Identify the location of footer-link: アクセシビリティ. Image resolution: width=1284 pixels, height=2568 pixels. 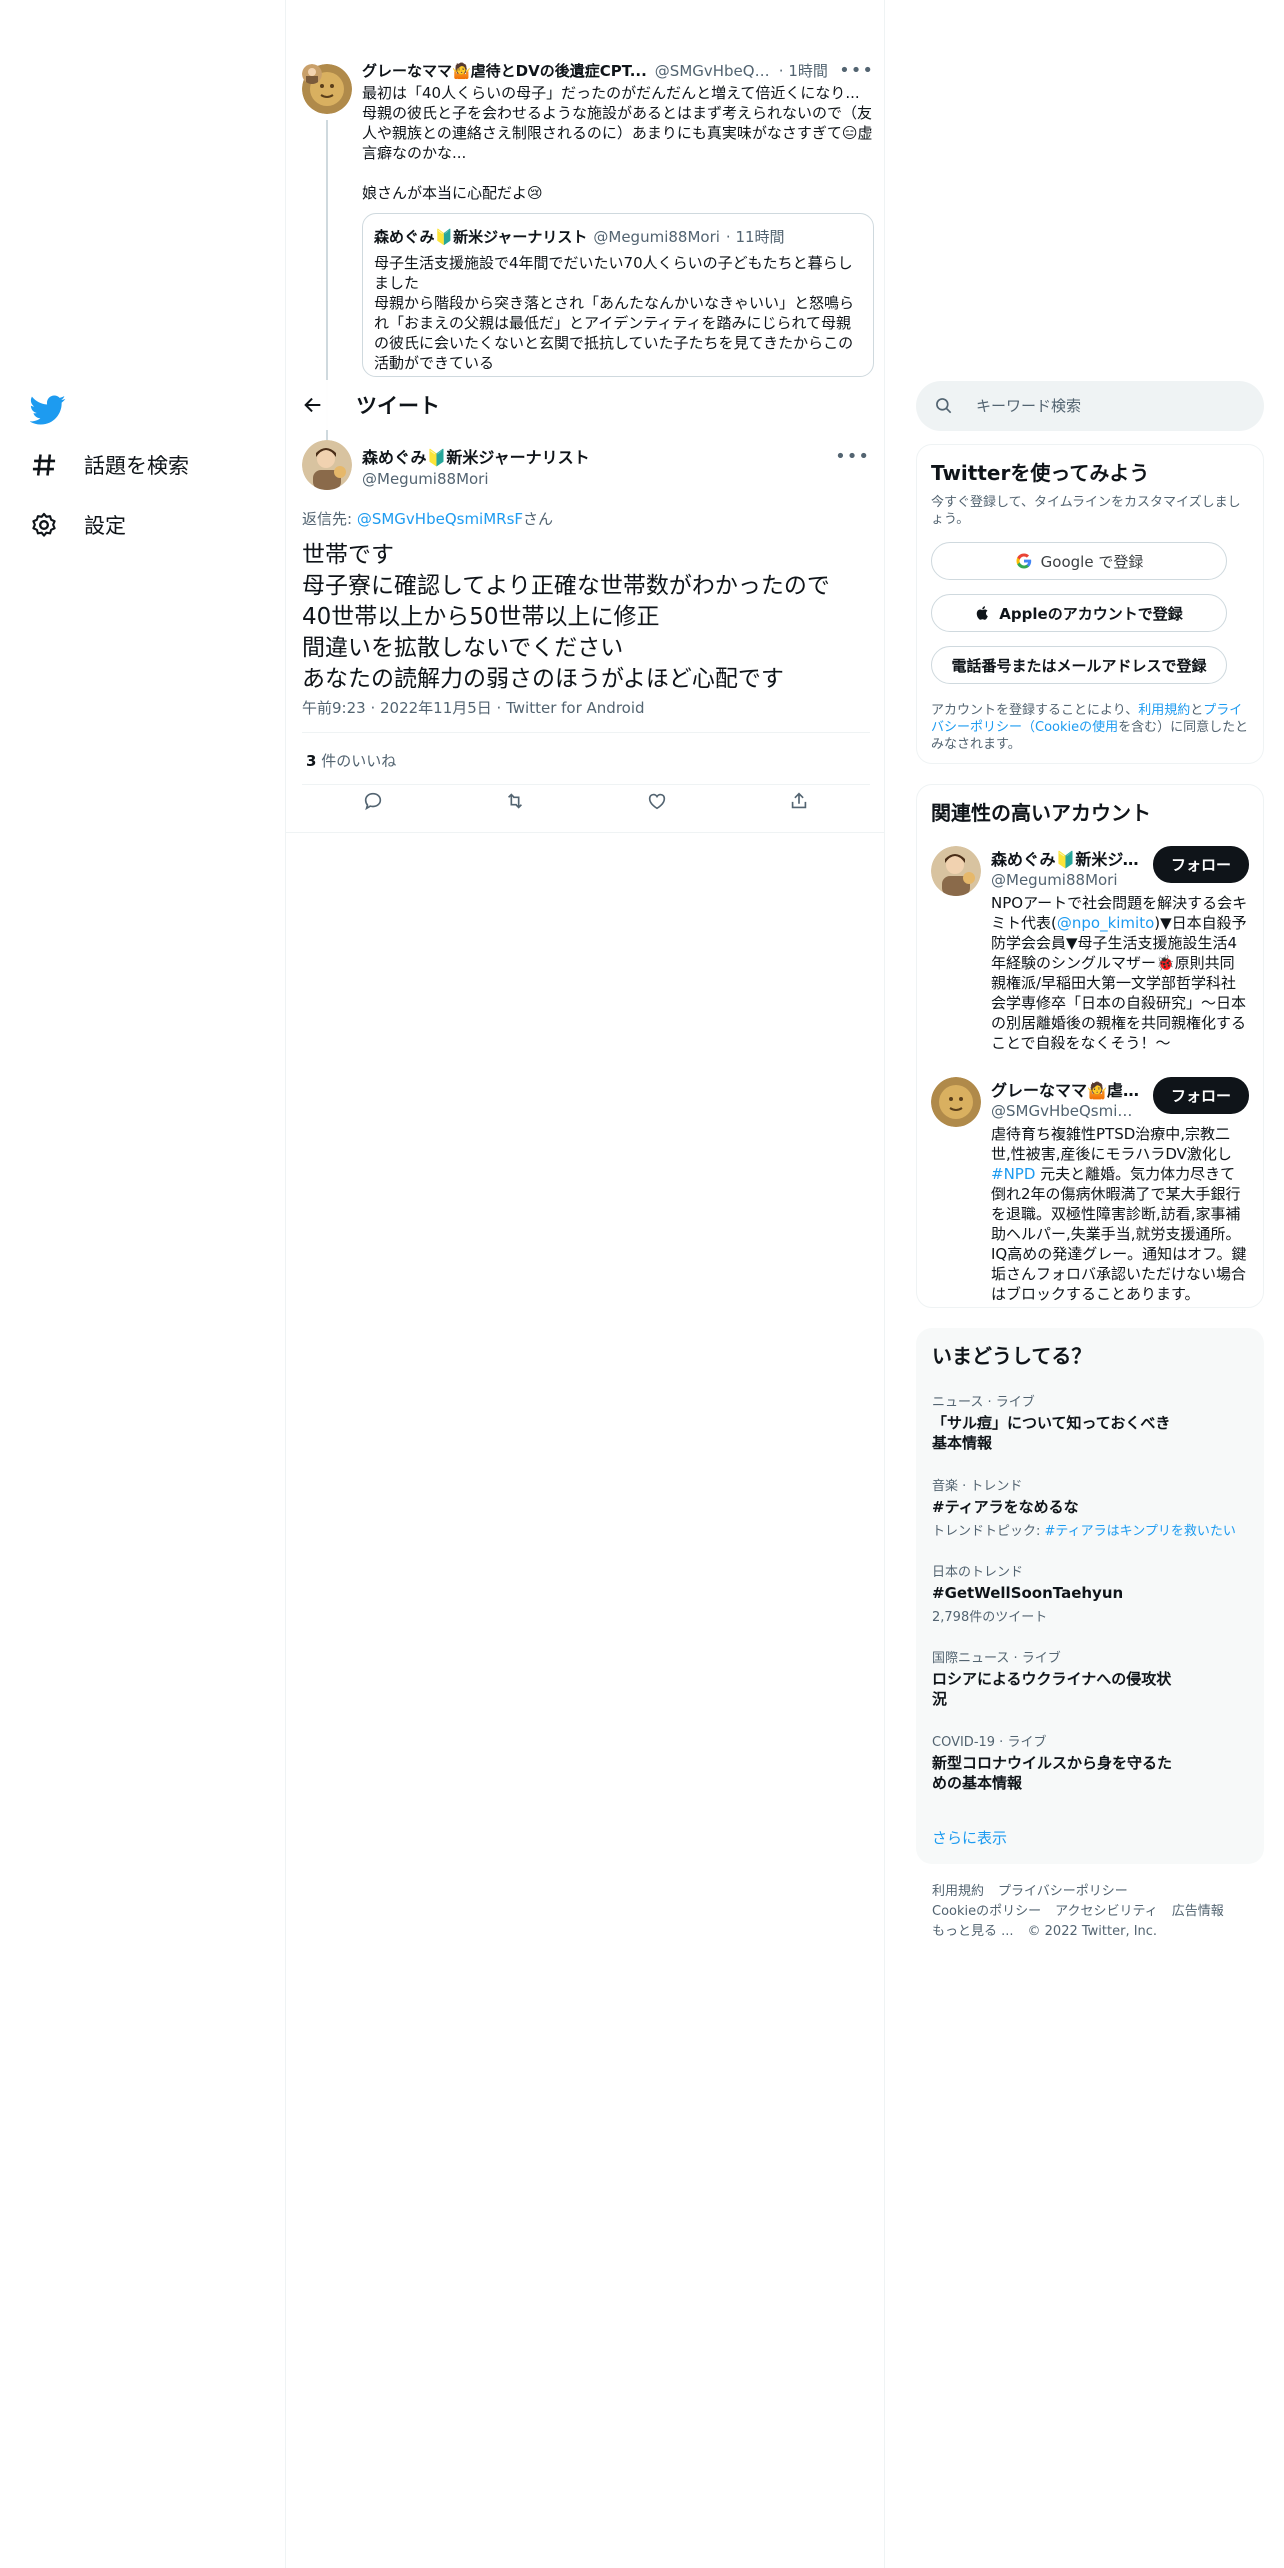
(1106, 1911).